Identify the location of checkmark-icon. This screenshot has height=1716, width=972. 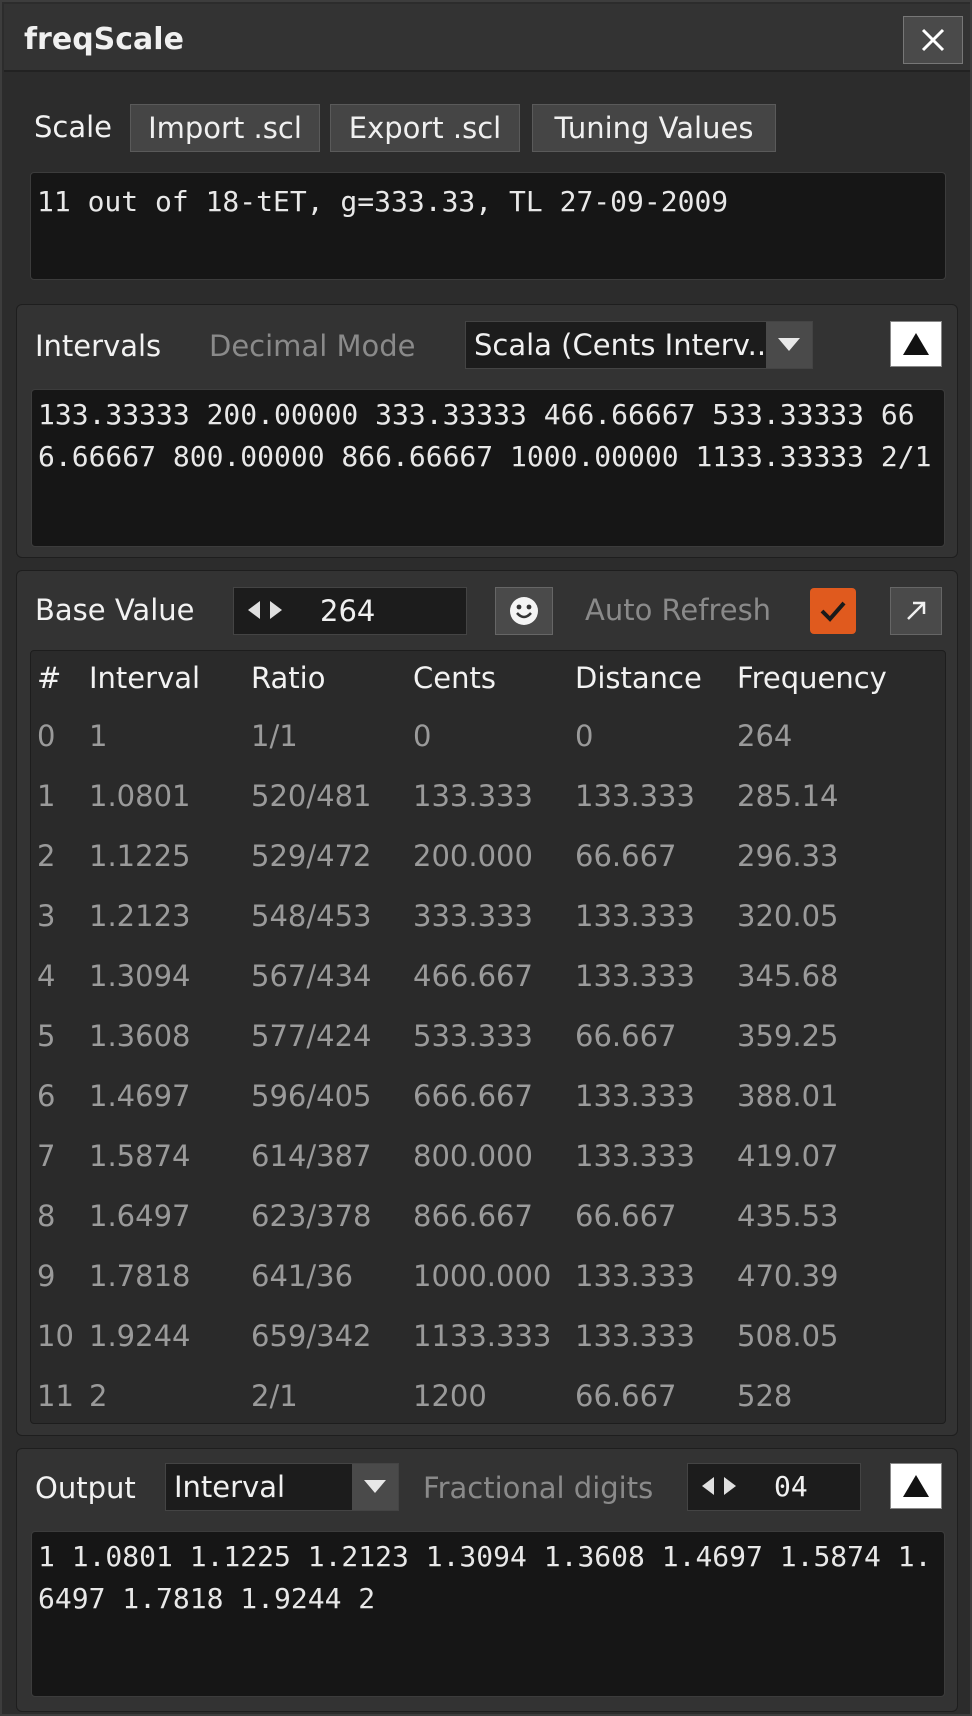
(833, 611).